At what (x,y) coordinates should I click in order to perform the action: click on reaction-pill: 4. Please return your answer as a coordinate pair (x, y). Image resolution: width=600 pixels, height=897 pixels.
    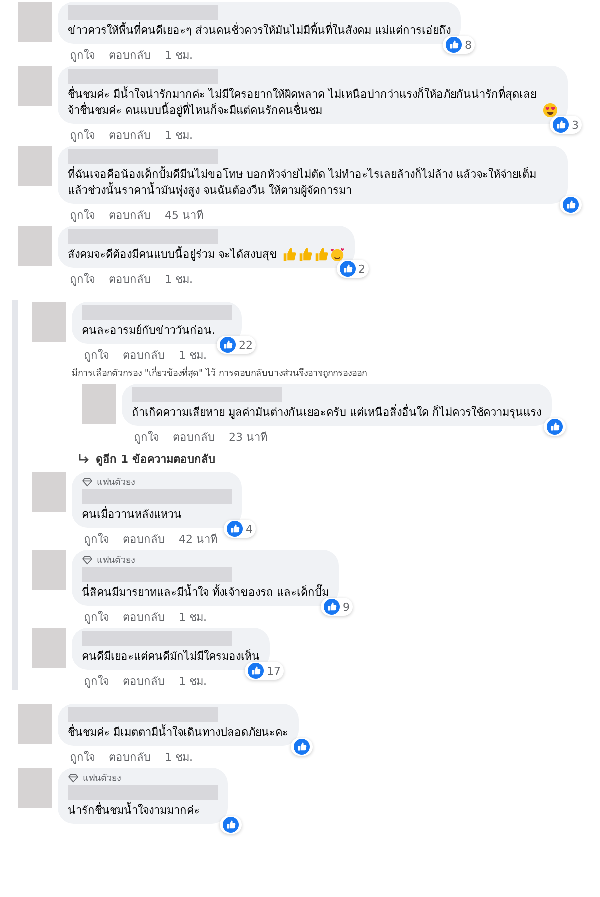
    Looking at the image, I should click on (240, 529).